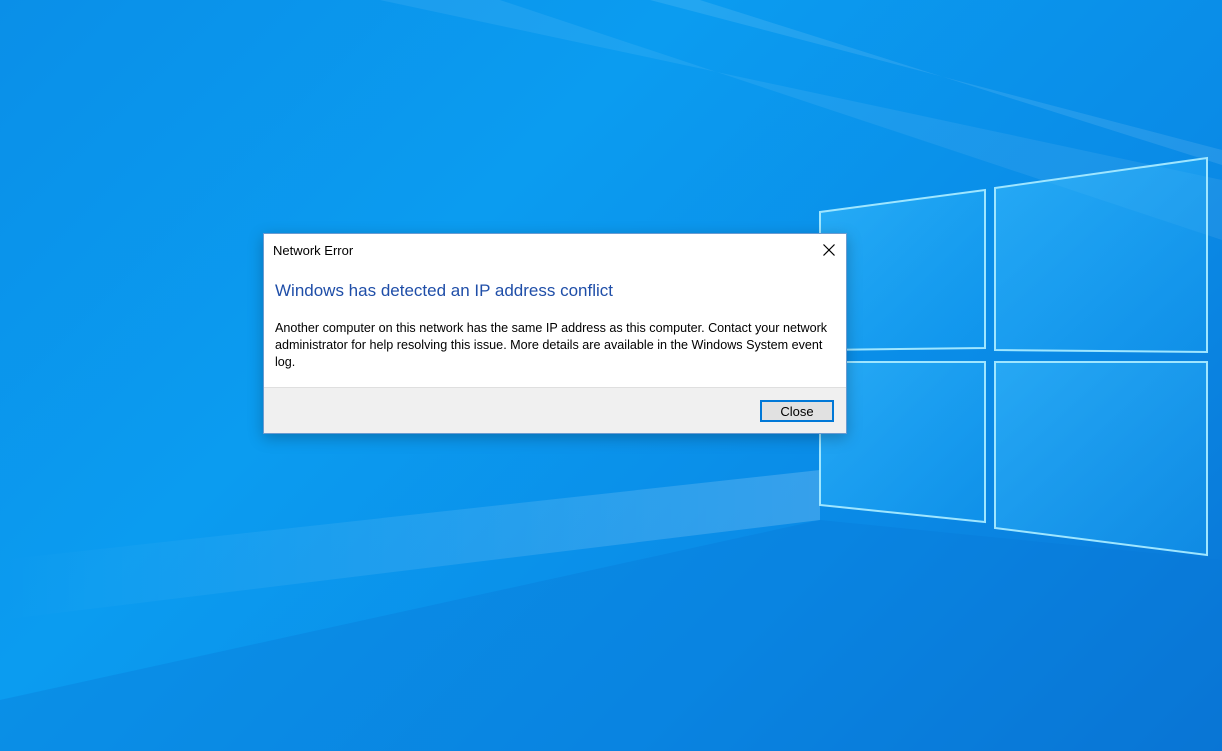  I want to click on dialog-titlebar: Network Error, so click(555, 250).